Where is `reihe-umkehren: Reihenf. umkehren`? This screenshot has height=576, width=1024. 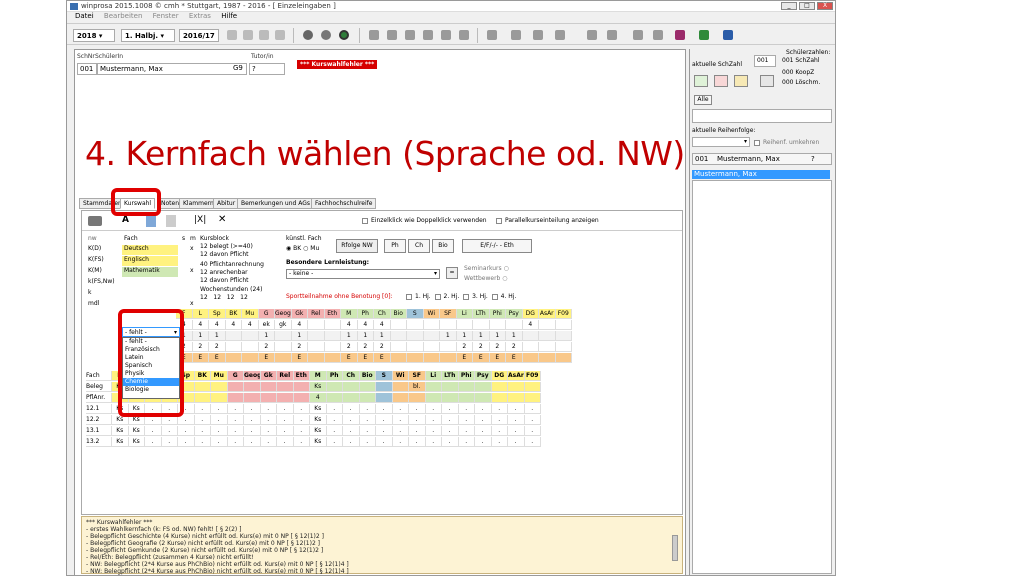
reihe-umkehren: Reihenf. umkehren is located at coordinates (786, 142).